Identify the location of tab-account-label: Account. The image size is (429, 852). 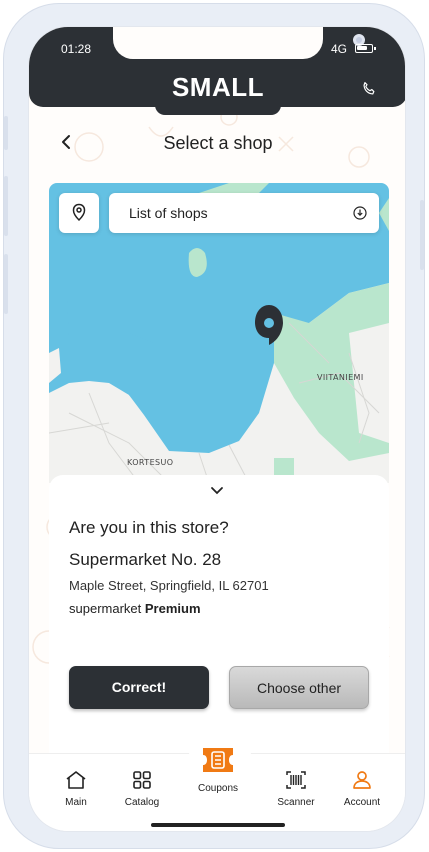
(362, 802).